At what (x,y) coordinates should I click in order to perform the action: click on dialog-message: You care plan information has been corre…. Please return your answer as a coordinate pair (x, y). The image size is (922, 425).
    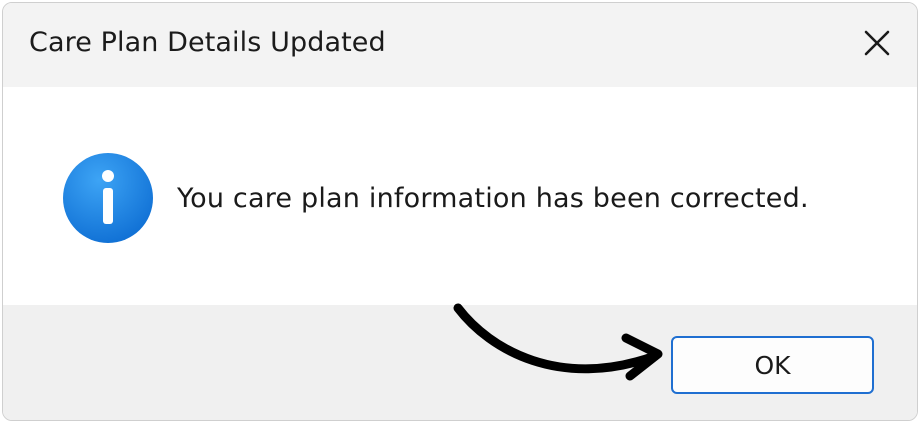
    Looking at the image, I should click on (493, 198).